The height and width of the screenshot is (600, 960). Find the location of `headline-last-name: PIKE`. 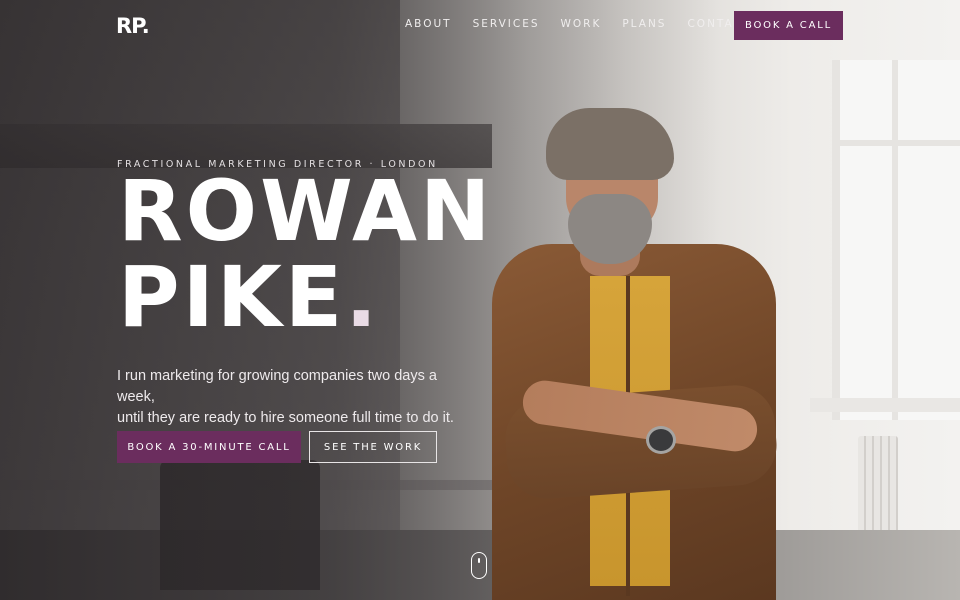

headline-last-name: PIKE is located at coordinates (232, 297).